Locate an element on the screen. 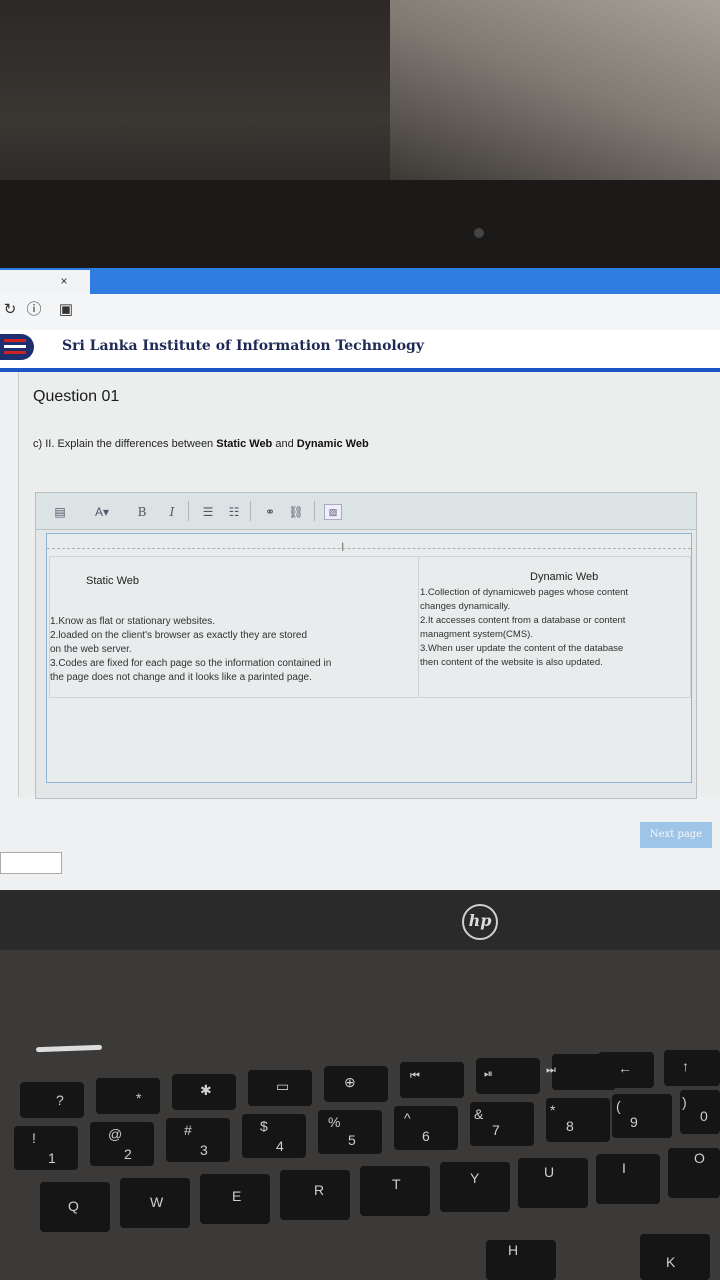  text-cursor-icon: I is located at coordinates (343, 547).